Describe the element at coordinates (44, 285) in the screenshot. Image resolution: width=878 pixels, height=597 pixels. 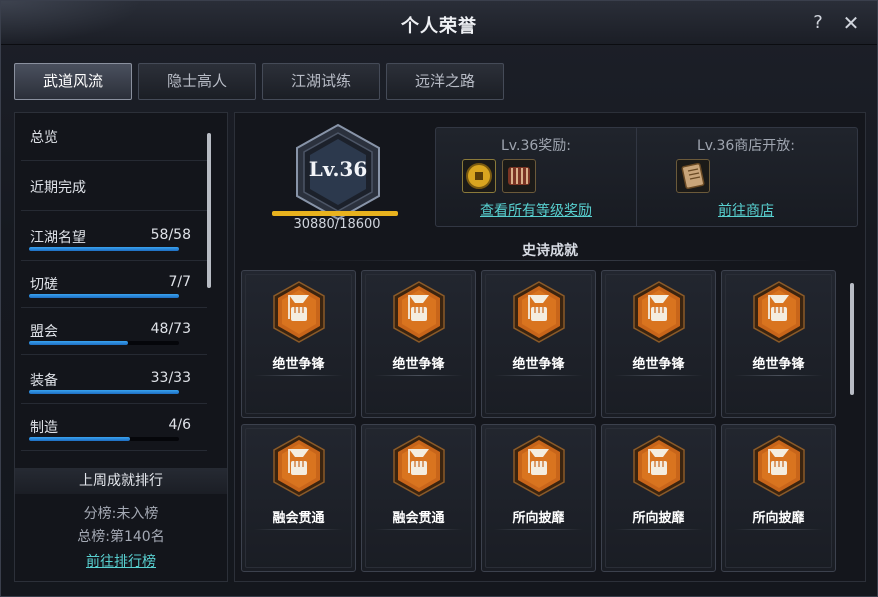
I see `sidebar-item-label: 切磋` at that location.